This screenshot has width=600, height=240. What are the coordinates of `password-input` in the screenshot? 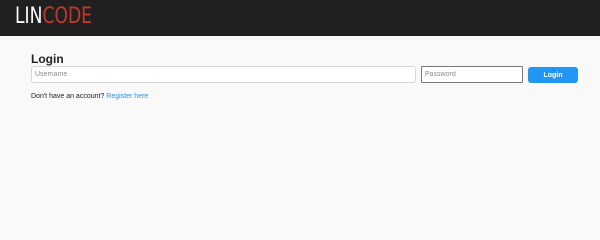 It's located at (472, 74).